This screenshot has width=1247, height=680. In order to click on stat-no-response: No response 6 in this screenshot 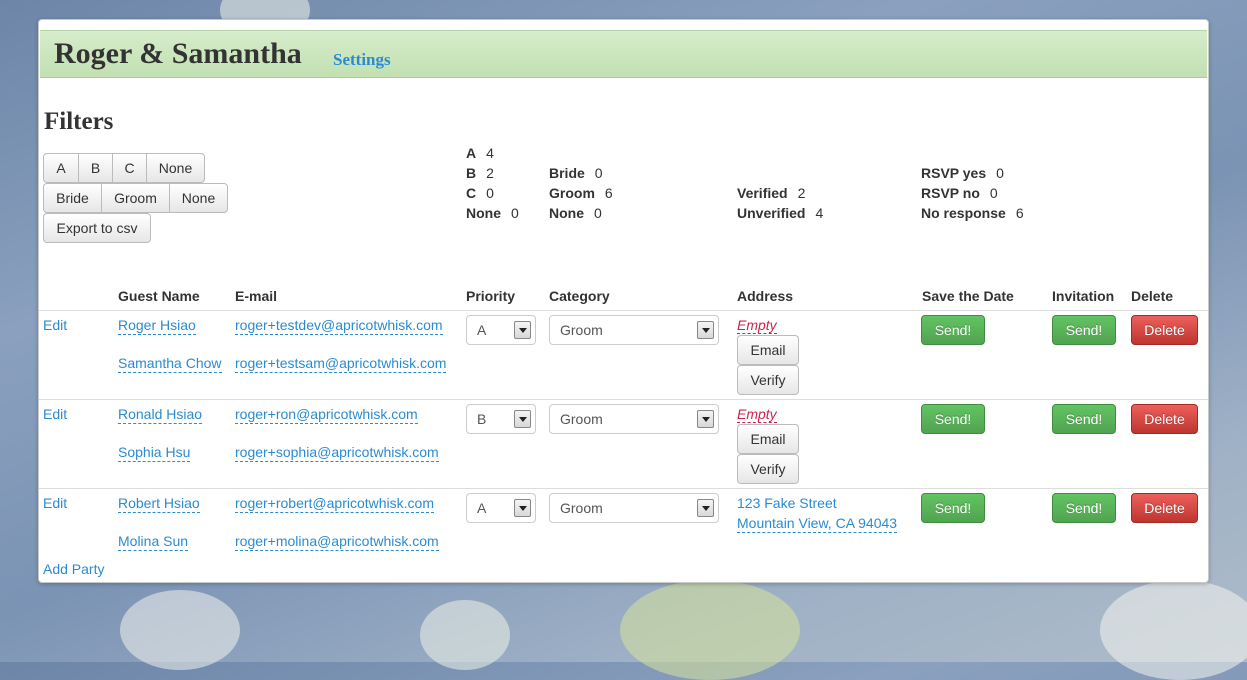, I will do `click(972, 213)`.